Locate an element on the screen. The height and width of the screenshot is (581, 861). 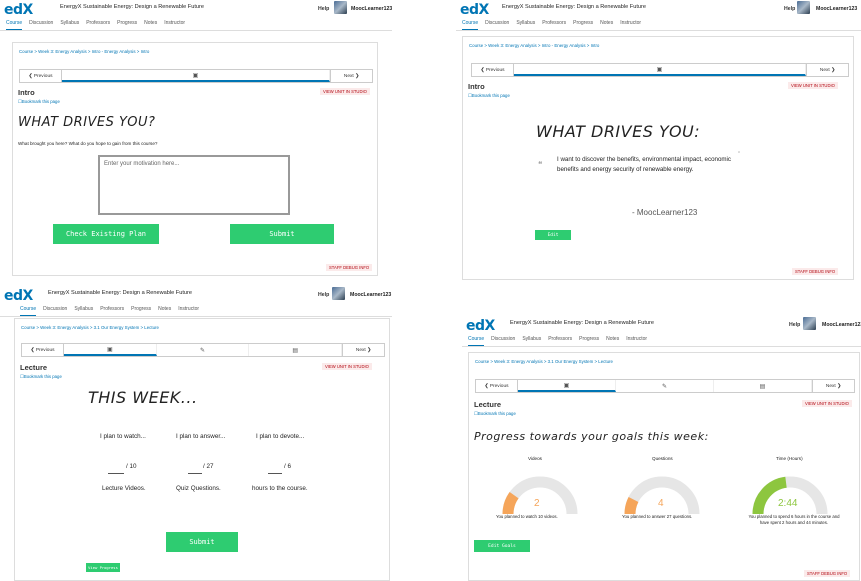
open-quote-icon: ❝ is located at coordinates (540, 164).